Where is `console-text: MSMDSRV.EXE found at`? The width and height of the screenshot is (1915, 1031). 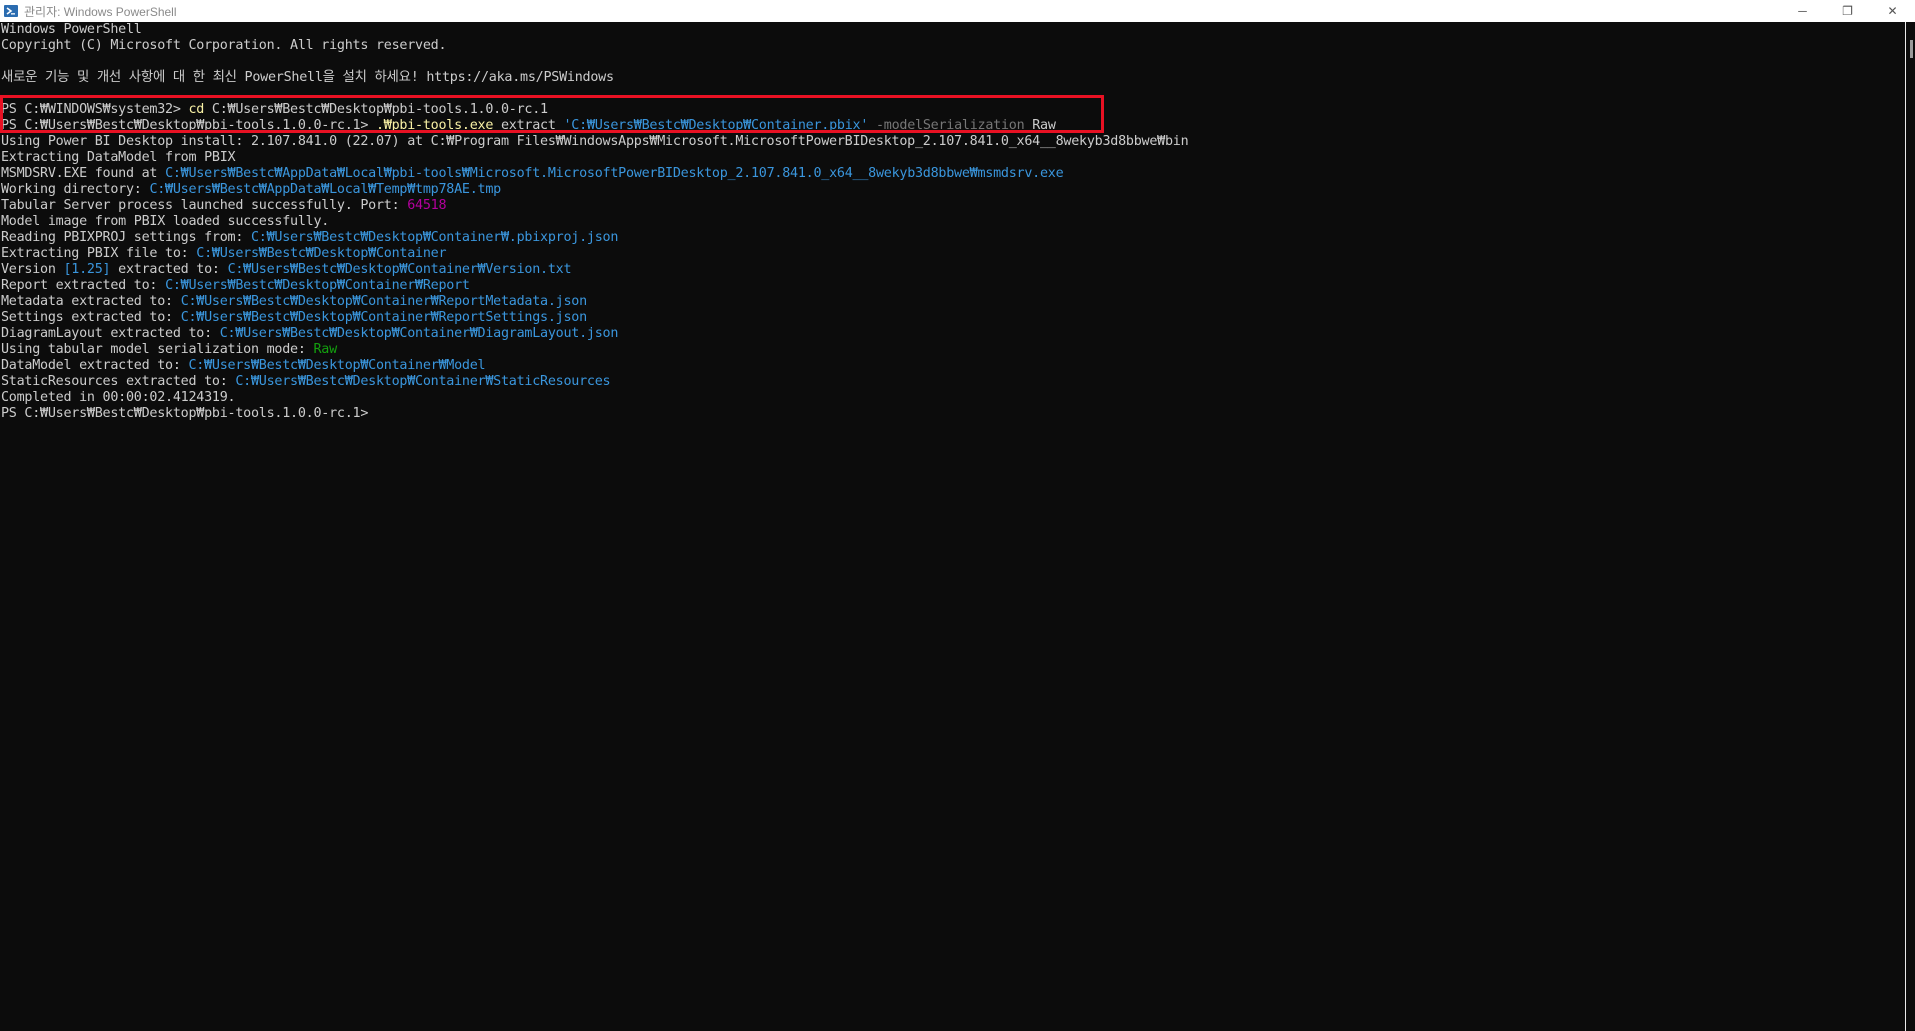
console-text: MSMDSRV.EXE found at is located at coordinates (83, 173).